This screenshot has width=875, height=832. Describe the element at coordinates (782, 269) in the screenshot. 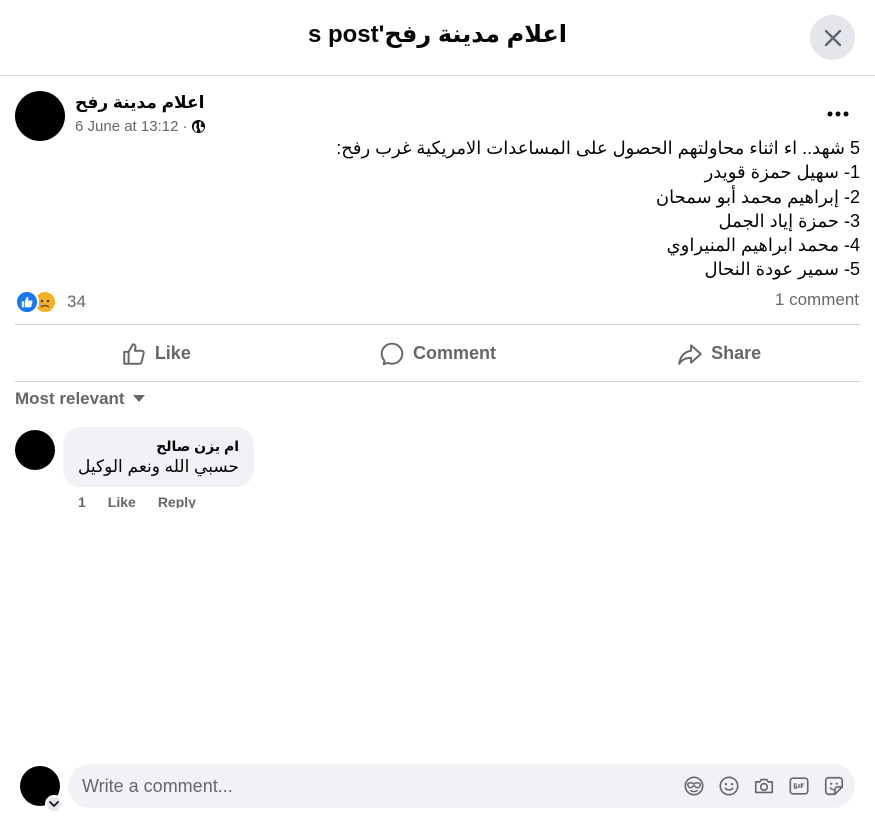

I see `post-line: 5- سمير عودة النحال` at that location.